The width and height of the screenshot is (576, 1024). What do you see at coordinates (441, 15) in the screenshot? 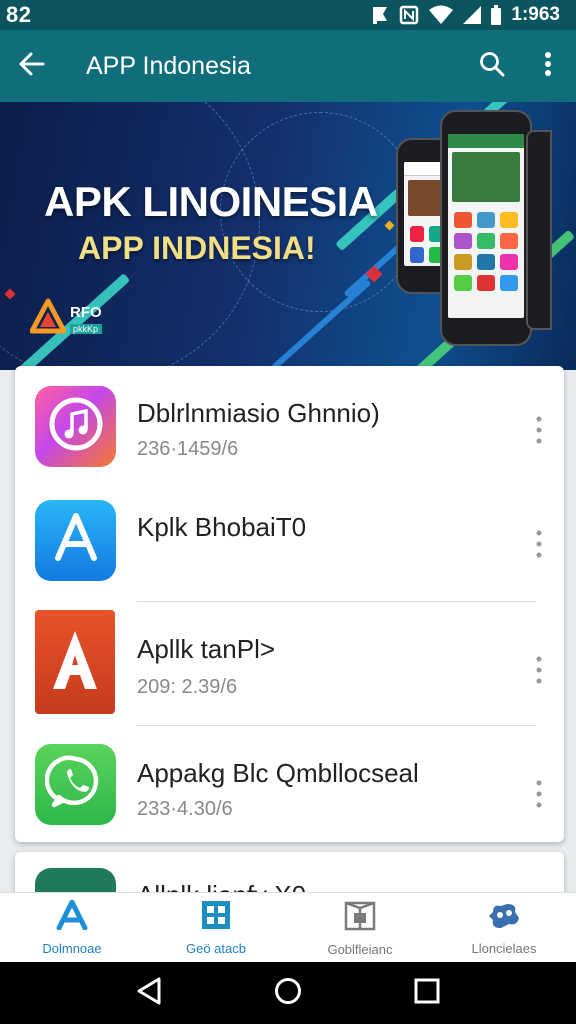
I see `wifi-icon` at bounding box center [441, 15].